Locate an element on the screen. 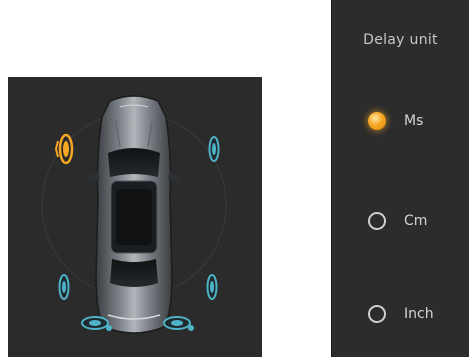 The height and width of the screenshot is (360, 474). car-body is located at coordinates (134, 214).